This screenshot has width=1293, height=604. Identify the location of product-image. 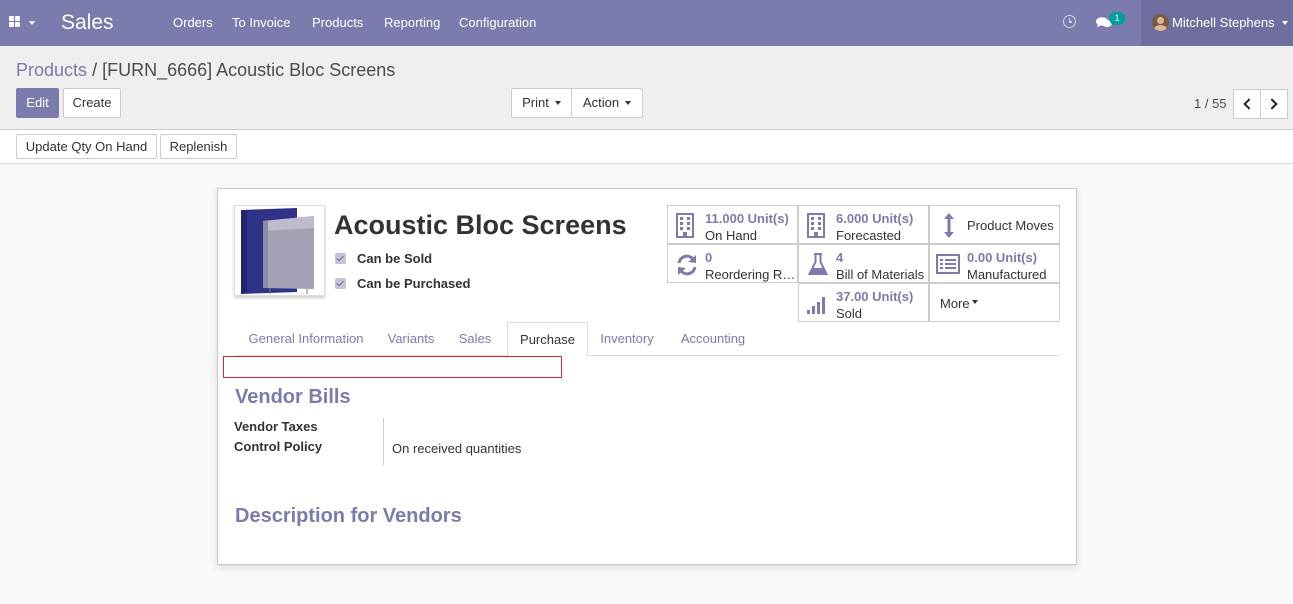
(279, 250).